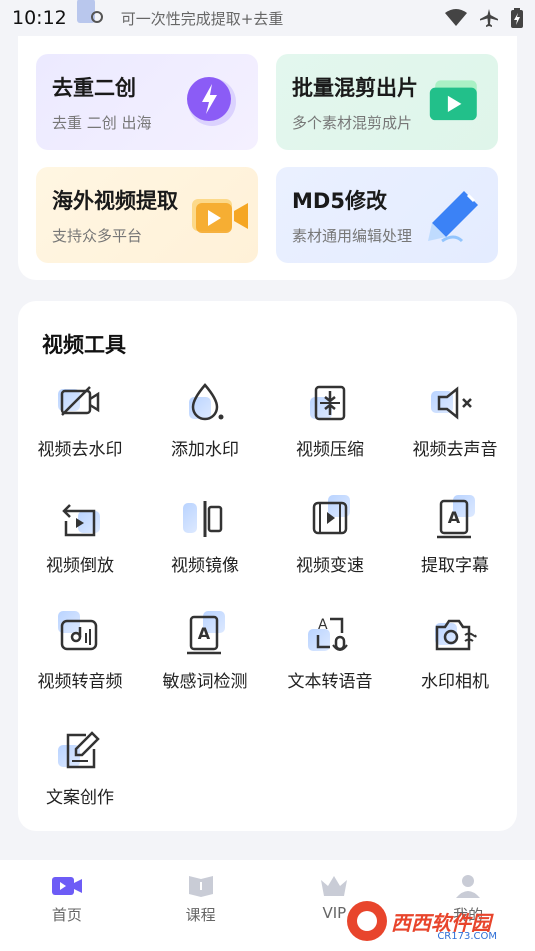 The height and width of the screenshot is (951, 535). Describe the element at coordinates (205, 403) in the screenshot. I see `water-drop-icon` at that location.